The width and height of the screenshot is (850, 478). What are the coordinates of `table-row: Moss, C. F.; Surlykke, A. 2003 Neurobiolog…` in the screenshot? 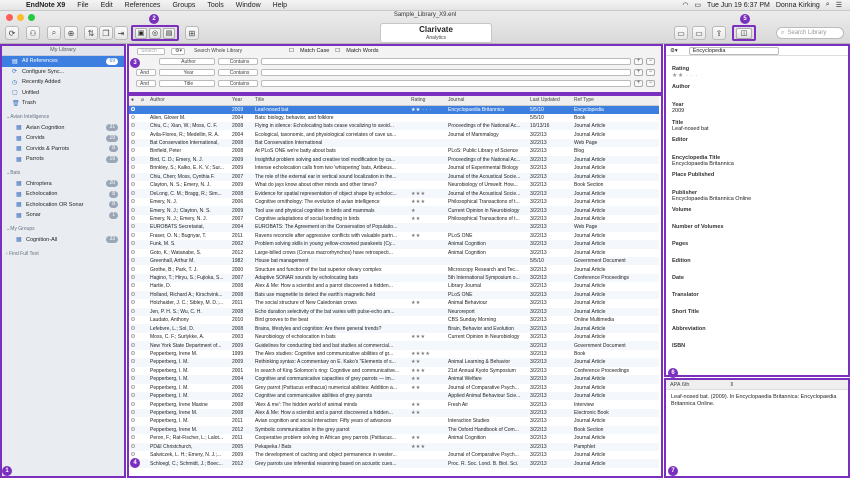 It's located at (394, 337).